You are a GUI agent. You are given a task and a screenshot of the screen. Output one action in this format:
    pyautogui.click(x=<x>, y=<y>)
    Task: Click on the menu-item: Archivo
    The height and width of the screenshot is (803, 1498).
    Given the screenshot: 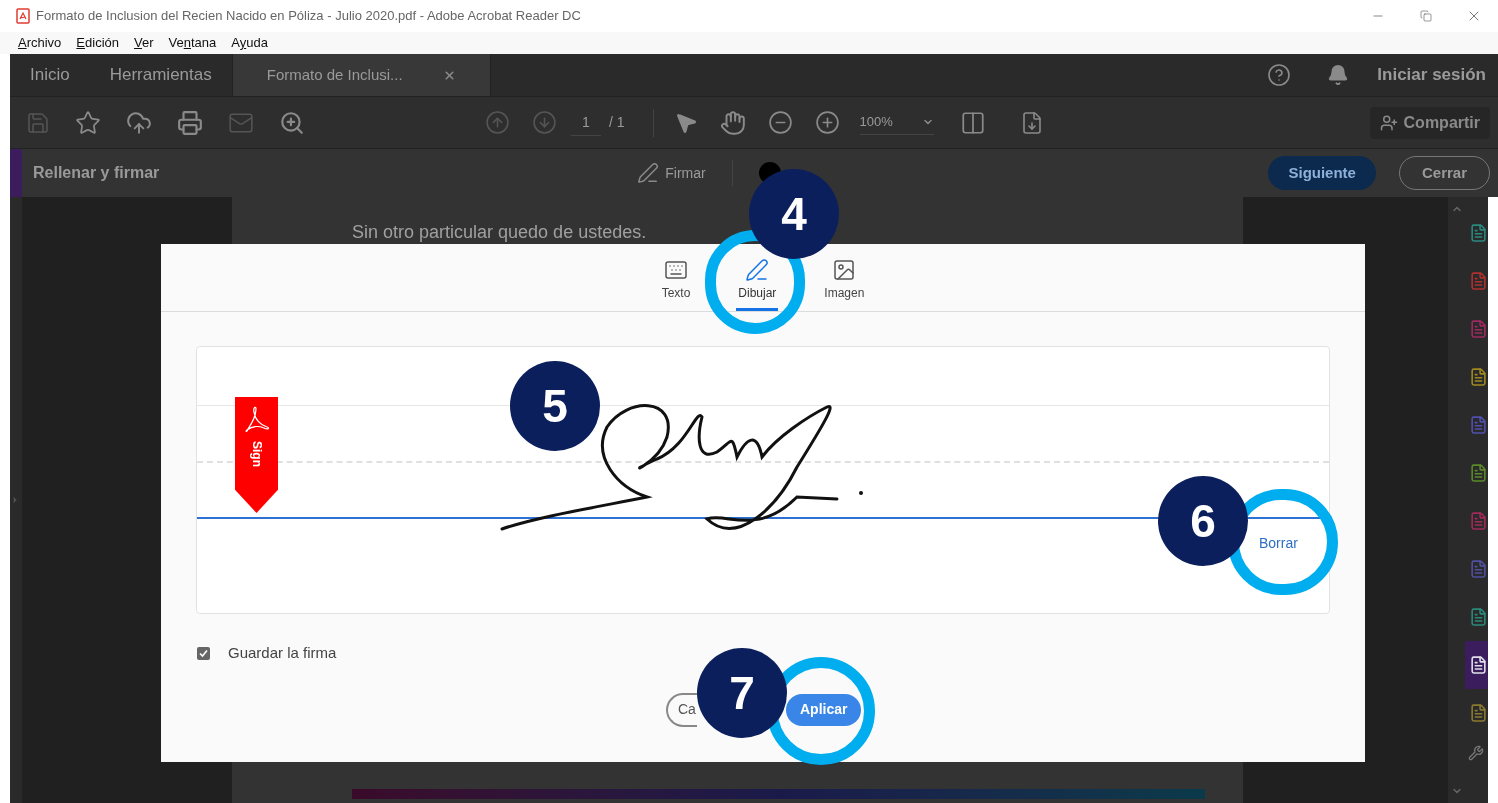 What is the action you would take?
    pyautogui.click(x=40, y=43)
    